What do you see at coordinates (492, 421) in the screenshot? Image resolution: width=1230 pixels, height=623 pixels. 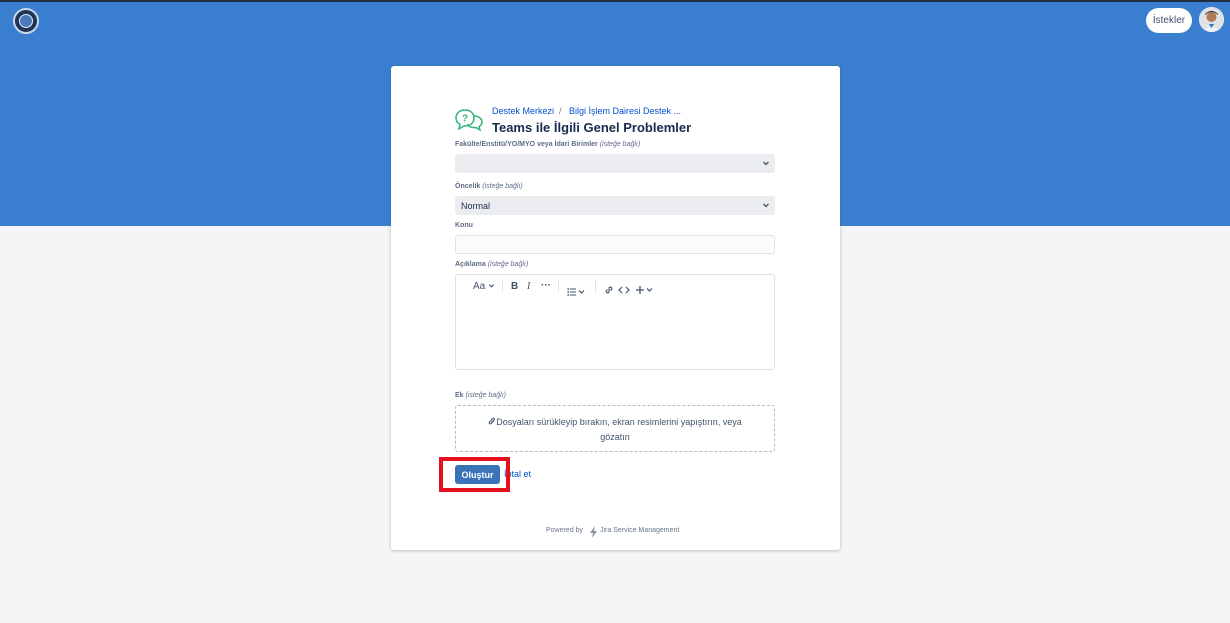 I see `paperclip-icon` at bounding box center [492, 421].